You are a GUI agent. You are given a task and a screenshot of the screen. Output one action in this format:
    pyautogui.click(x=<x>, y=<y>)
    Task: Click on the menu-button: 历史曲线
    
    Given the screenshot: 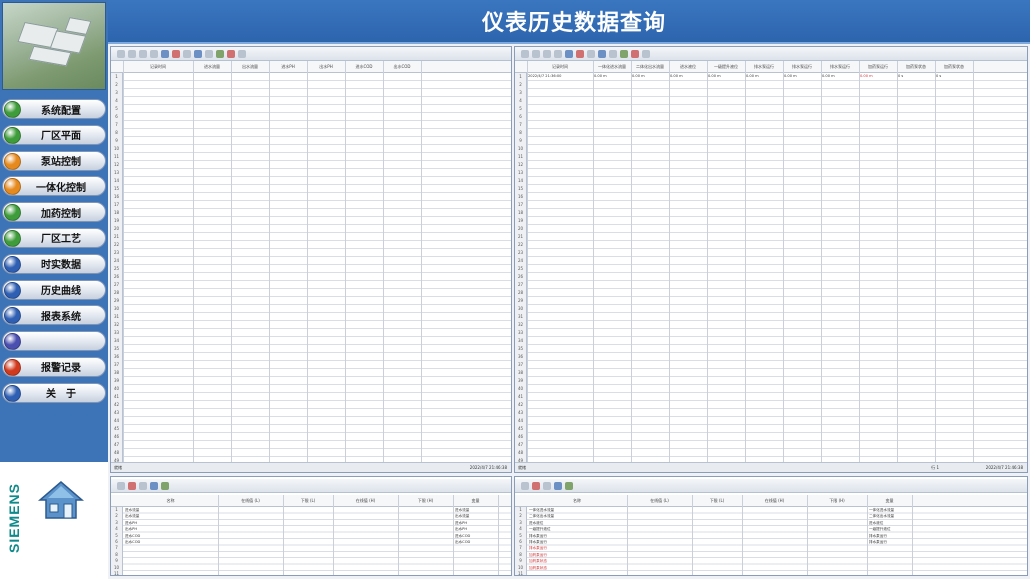 What is the action you would take?
    pyautogui.click(x=54, y=289)
    